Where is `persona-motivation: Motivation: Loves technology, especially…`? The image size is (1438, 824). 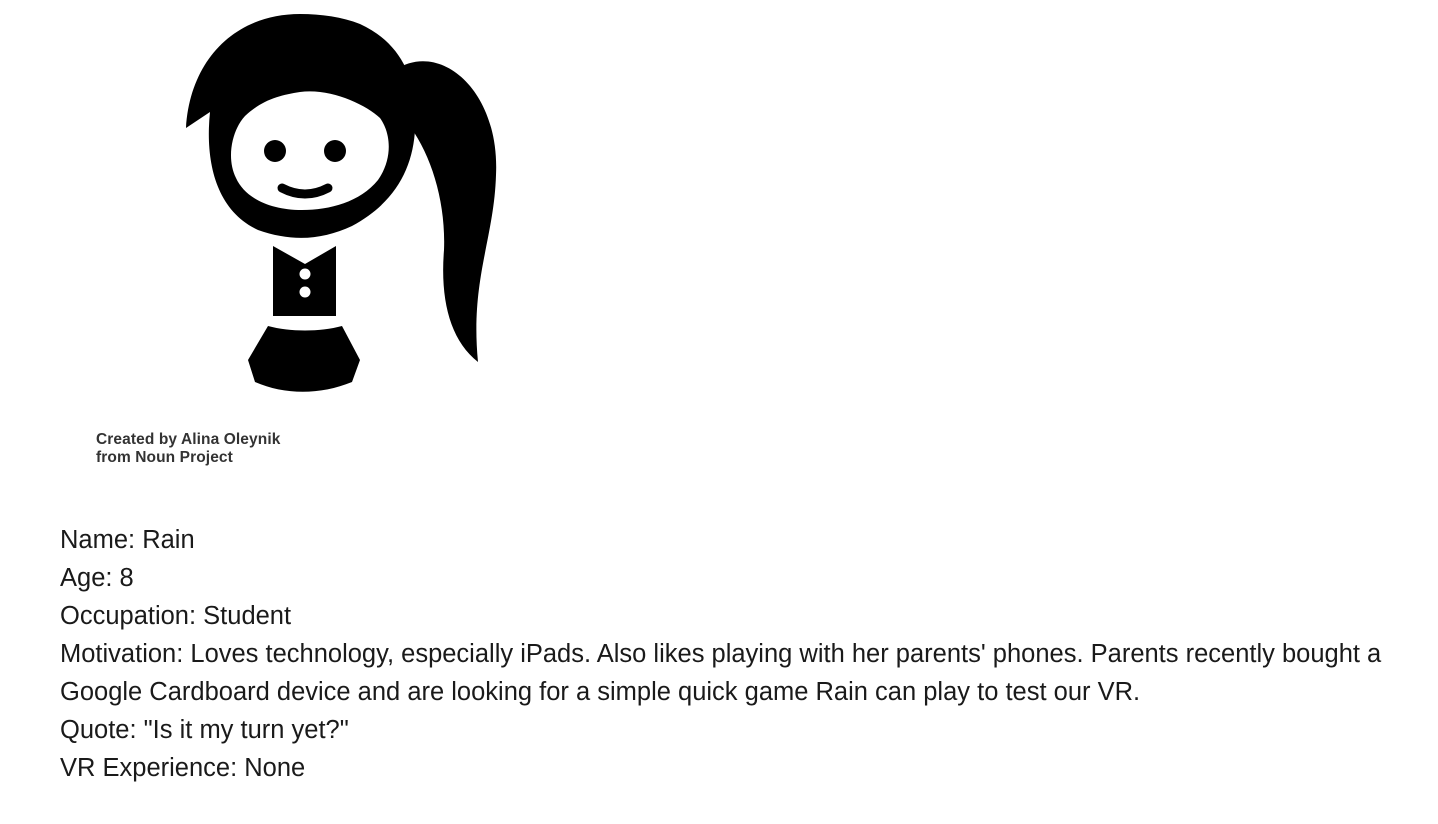 persona-motivation: Motivation: Loves technology, especially… is located at coordinates (721, 673).